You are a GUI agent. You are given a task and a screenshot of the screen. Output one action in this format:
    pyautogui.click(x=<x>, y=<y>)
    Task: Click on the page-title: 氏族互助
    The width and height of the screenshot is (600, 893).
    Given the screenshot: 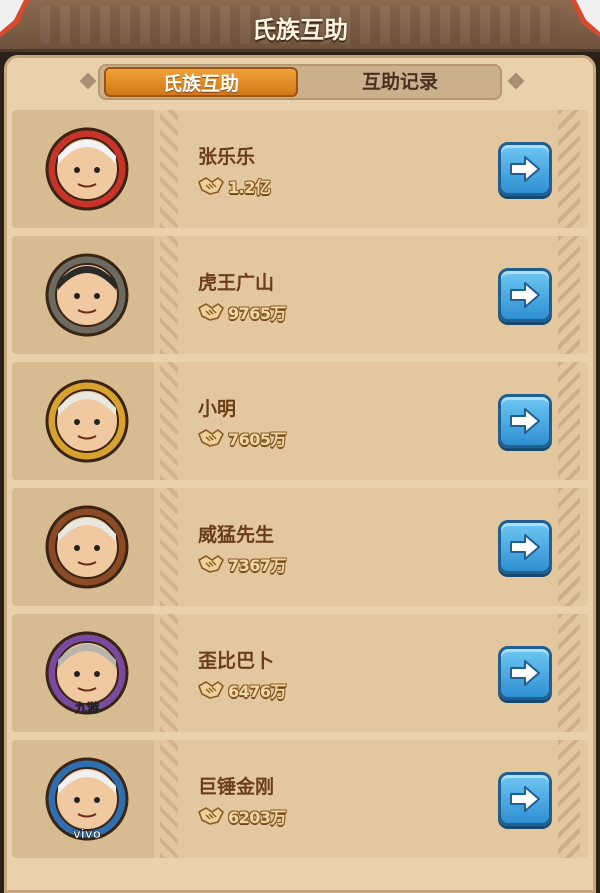 What is the action you would take?
    pyautogui.click(x=300, y=30)
    